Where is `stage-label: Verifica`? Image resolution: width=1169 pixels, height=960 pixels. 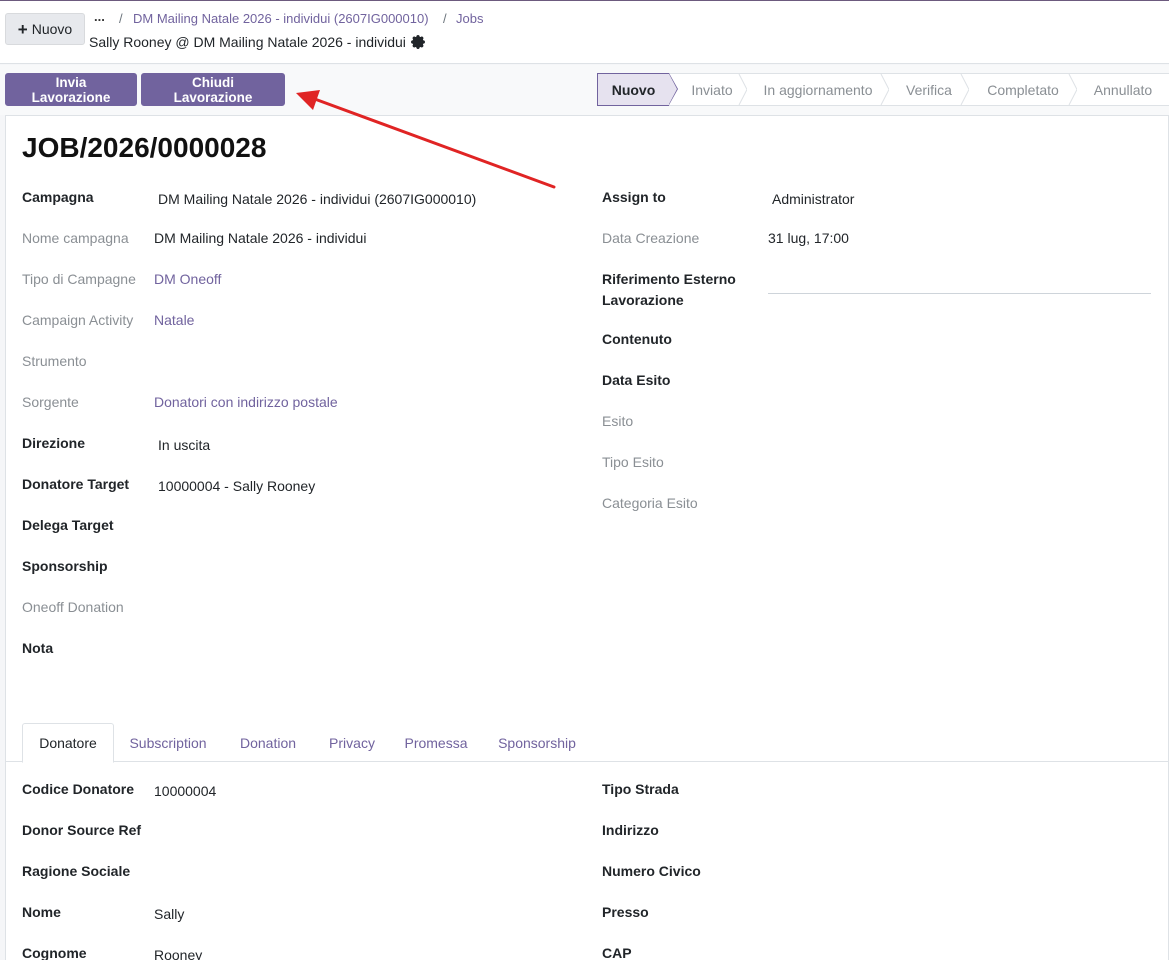 stage-label: Verifica is located at coordinates (929, 89).